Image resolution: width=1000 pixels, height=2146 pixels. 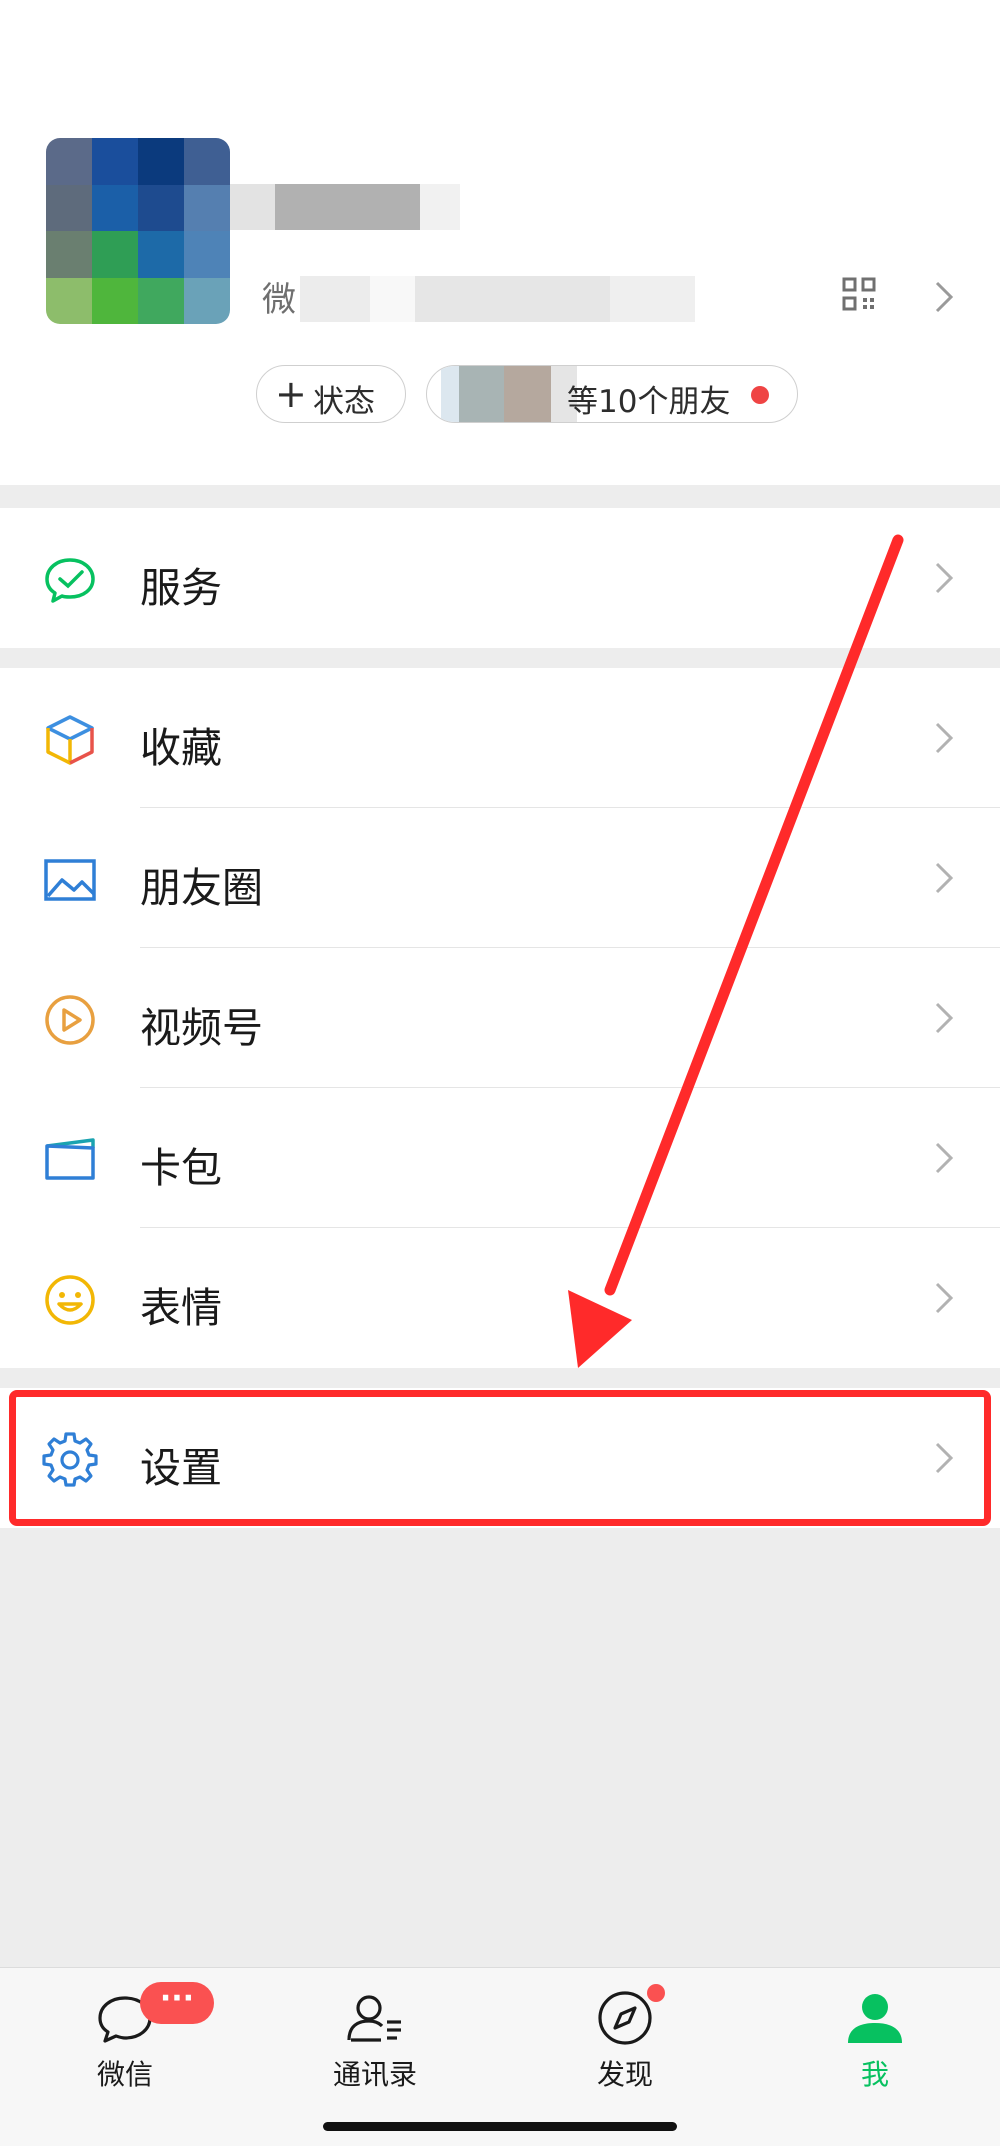 What do you see at coordinates (70, 580) in the screenshot?
I see `wechat-pay-icon` at bounding box center [70, 580].